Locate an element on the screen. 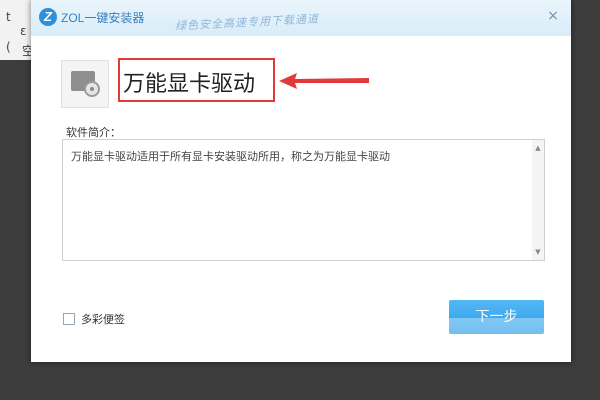 The image size is (600, 400). close-icon: × is located at coordinates (553, 16).